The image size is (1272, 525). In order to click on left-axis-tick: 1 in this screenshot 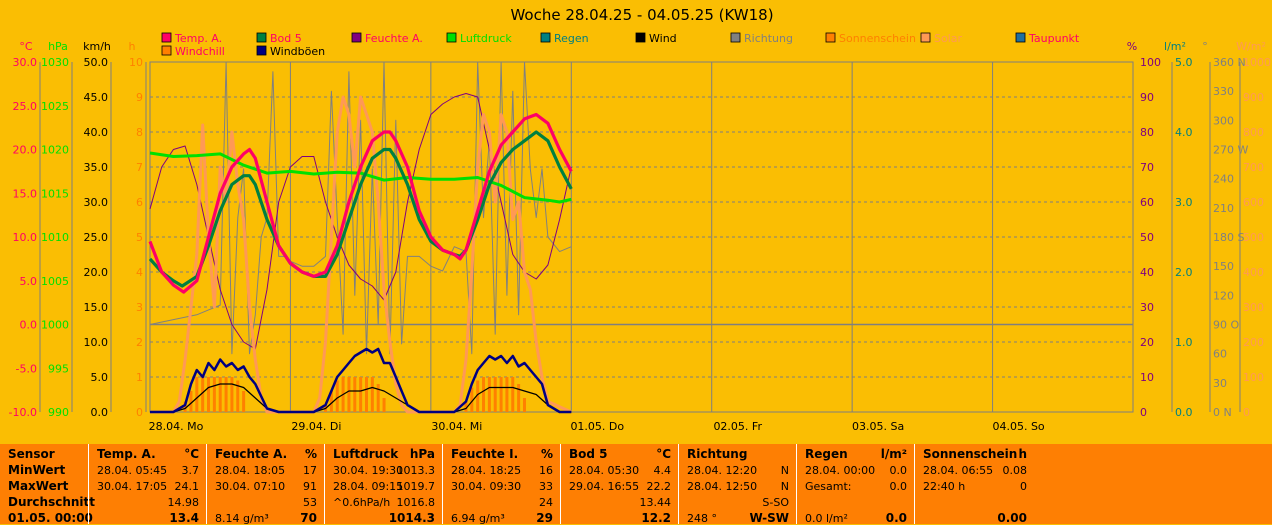, I will do `click(139, 377)`.